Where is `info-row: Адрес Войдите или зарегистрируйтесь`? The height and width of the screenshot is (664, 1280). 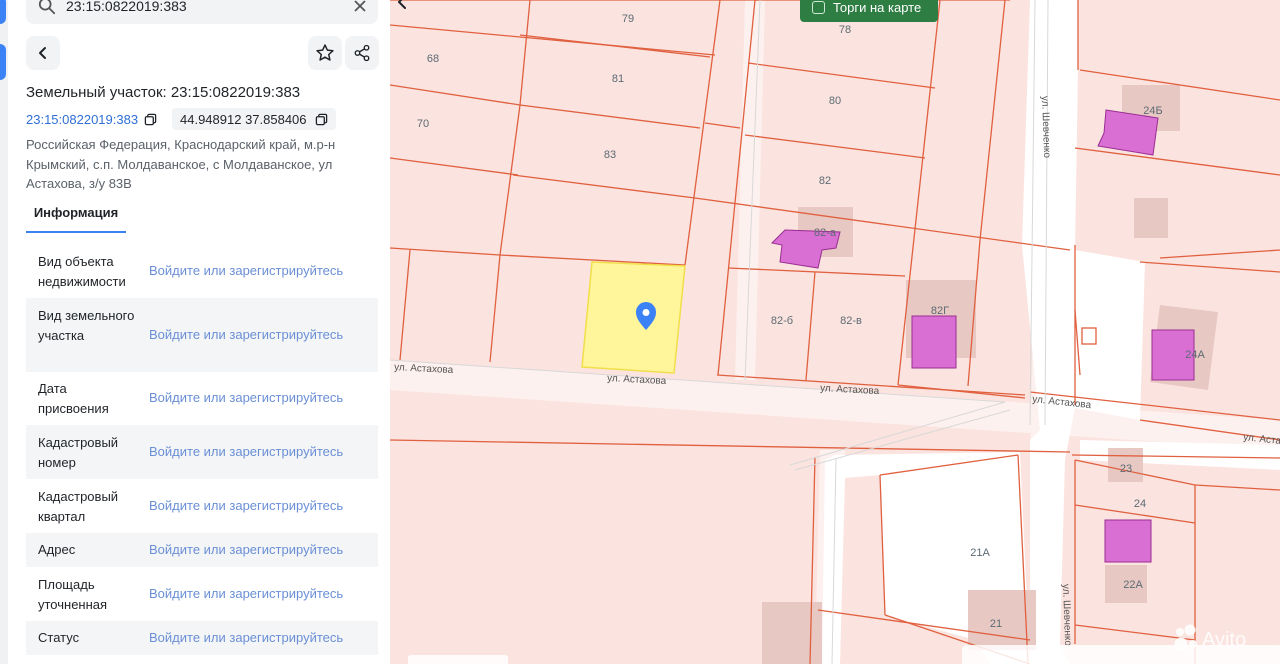
info-row: Адрес Войдите или зарегистрируйтесь is located at coordinates (202, 550).